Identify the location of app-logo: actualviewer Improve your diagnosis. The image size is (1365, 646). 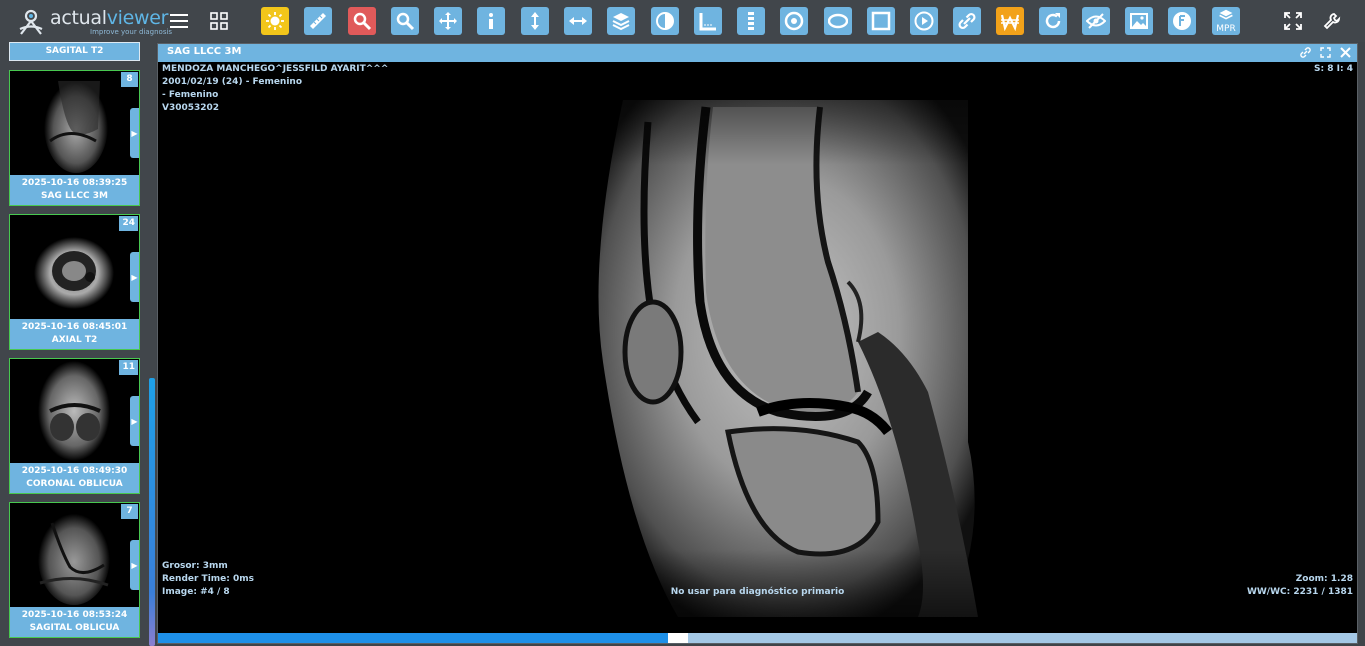
(91, 21).